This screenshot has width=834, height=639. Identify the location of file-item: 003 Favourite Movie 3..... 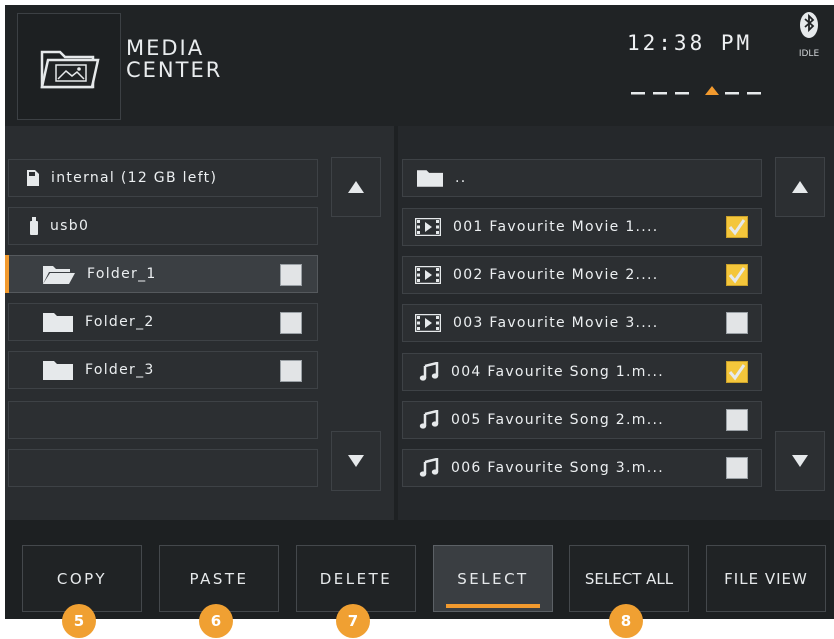
(582, 323).